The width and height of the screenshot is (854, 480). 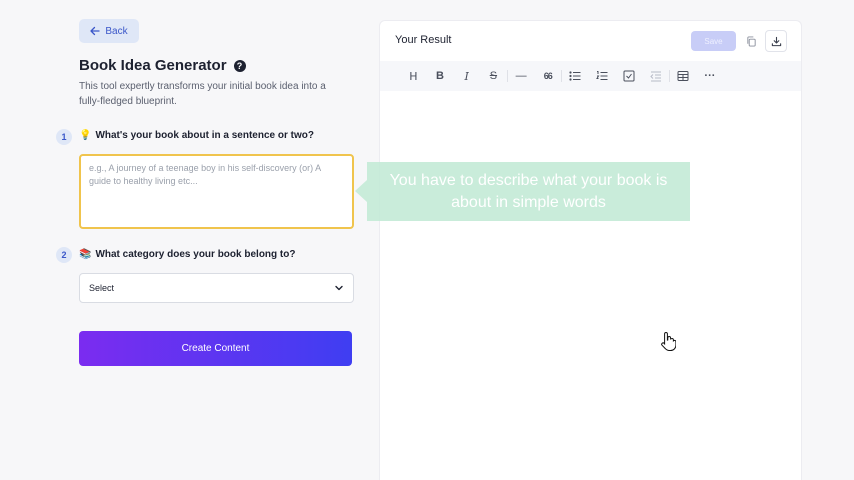 I want to click on checkbox-icon, so click(x=629, y=76).